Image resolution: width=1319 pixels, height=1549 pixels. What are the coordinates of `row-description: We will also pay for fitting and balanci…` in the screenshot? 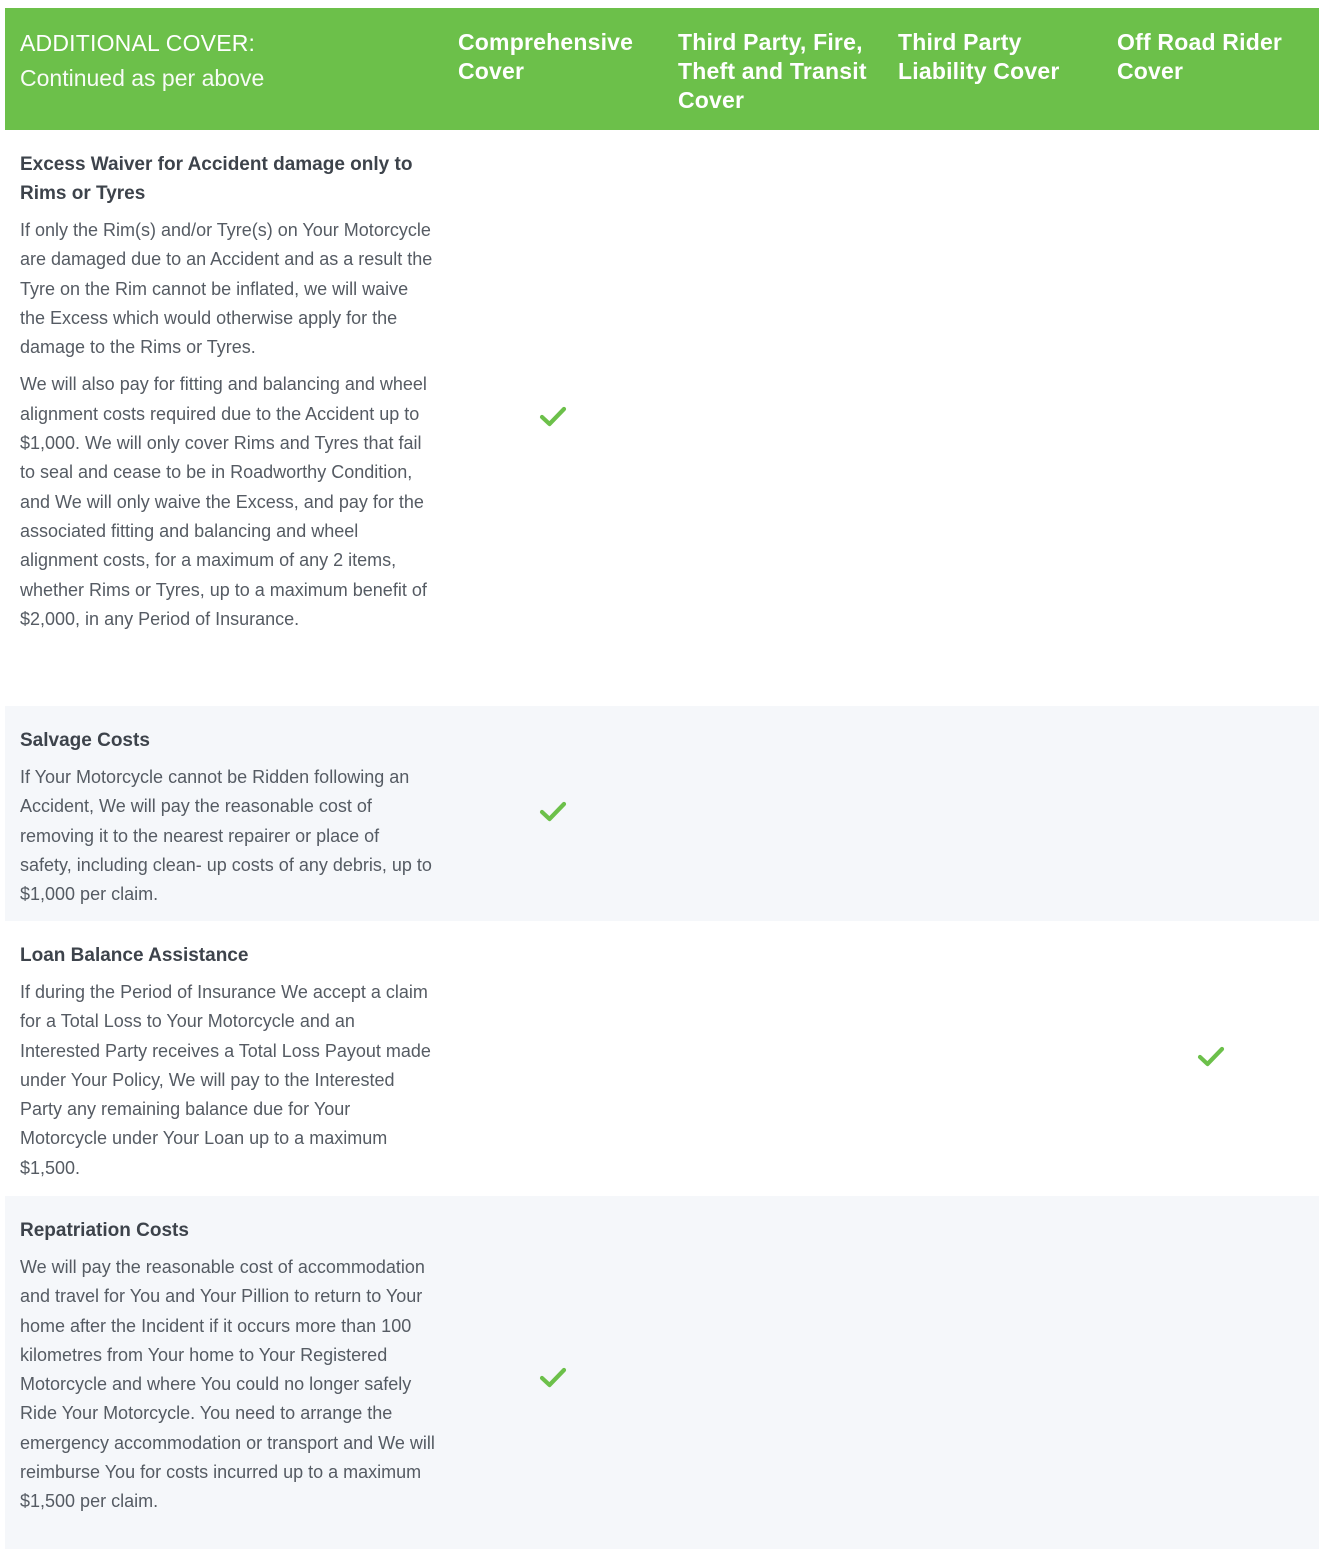 It's located at (223, 501).